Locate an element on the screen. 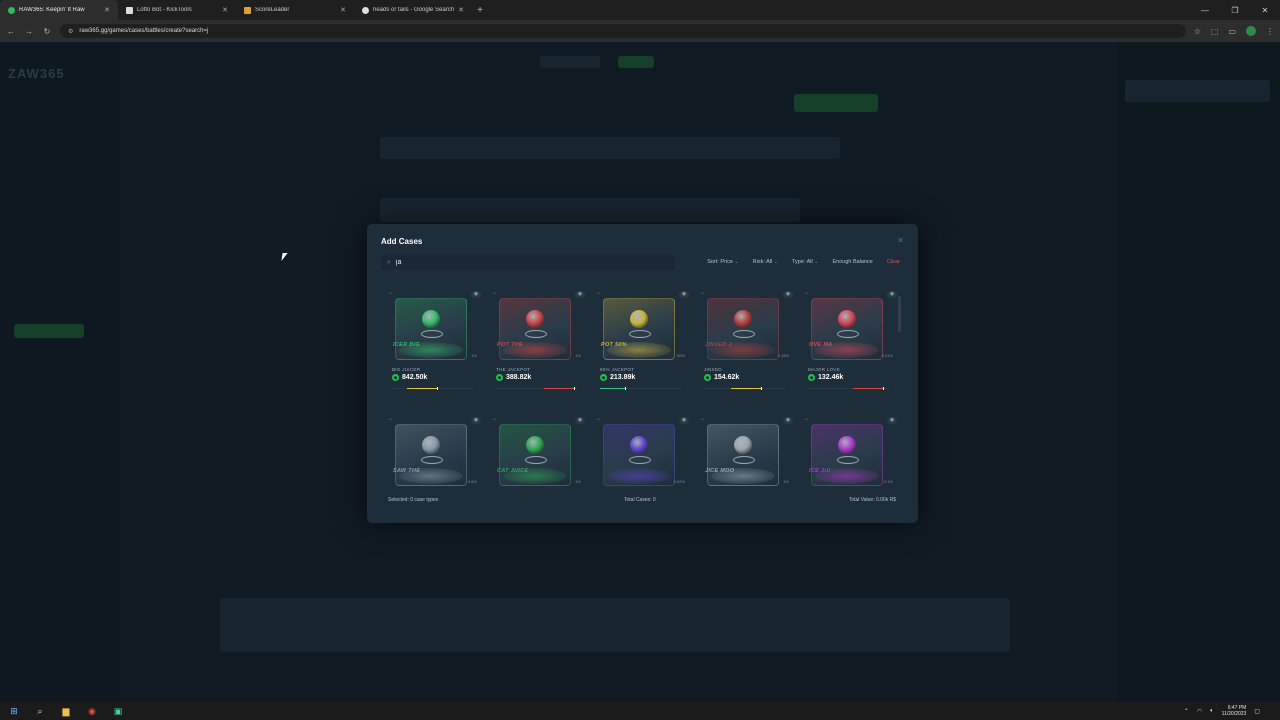  case-card: ⌃ ◉ 0.02% is located at coordinates (643, 472).